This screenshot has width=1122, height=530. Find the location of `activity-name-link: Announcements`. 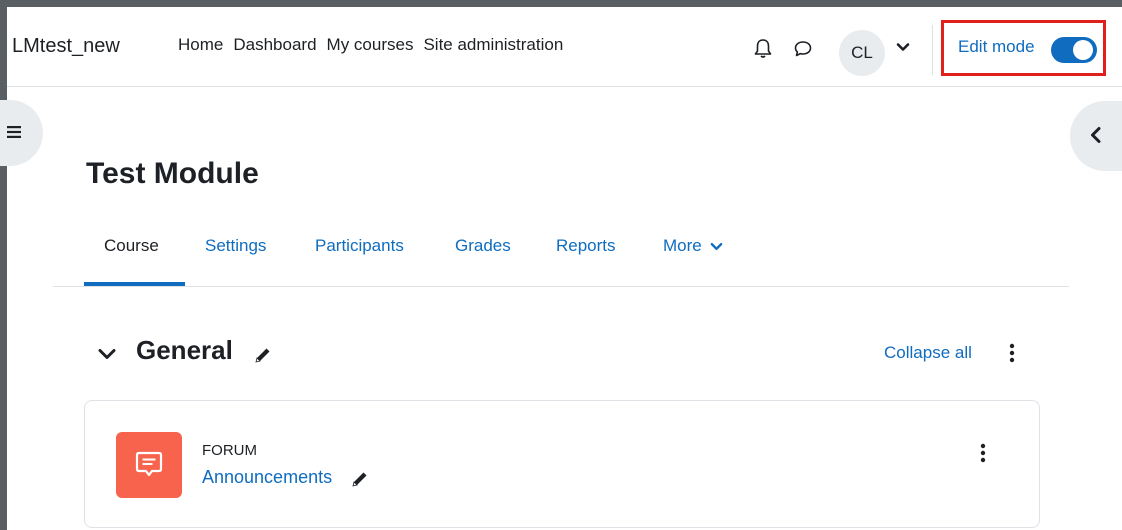

activity-name-link: Announcements is located at coordinates (267, 477).